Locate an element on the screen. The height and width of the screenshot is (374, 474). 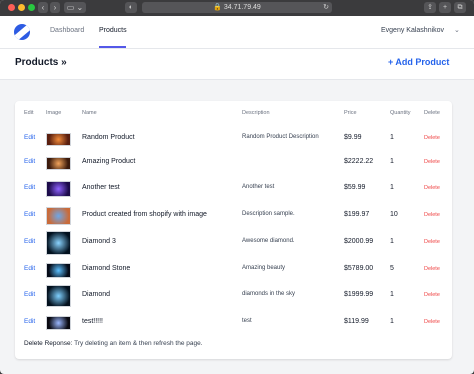
product-price: $119.99 is located at coordinates (356, 321).